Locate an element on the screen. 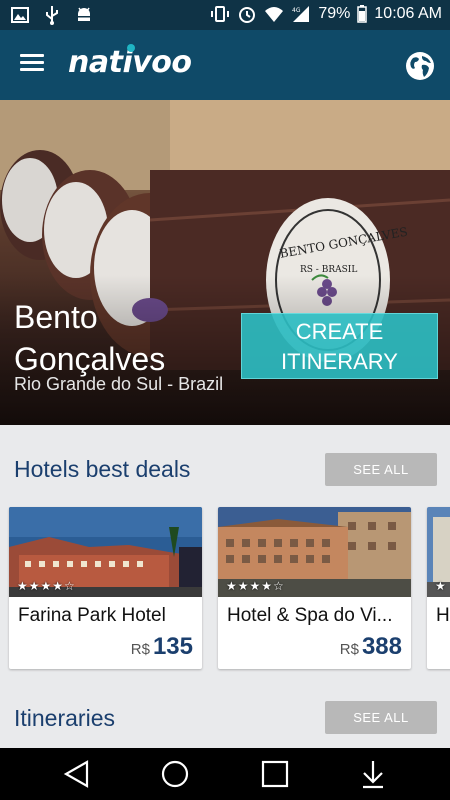 Image resolution: width=450 pixels, height=800 pixels. hotel-card: ★ H is located at coordinates (438, 588).